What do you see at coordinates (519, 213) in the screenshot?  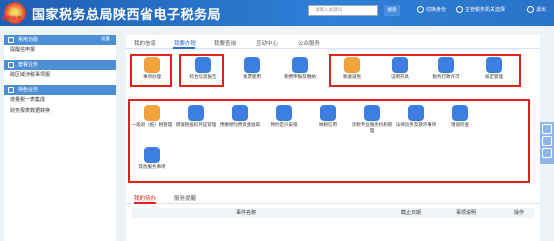 I see `column-header: 操作` at bounding box center [519, 213].